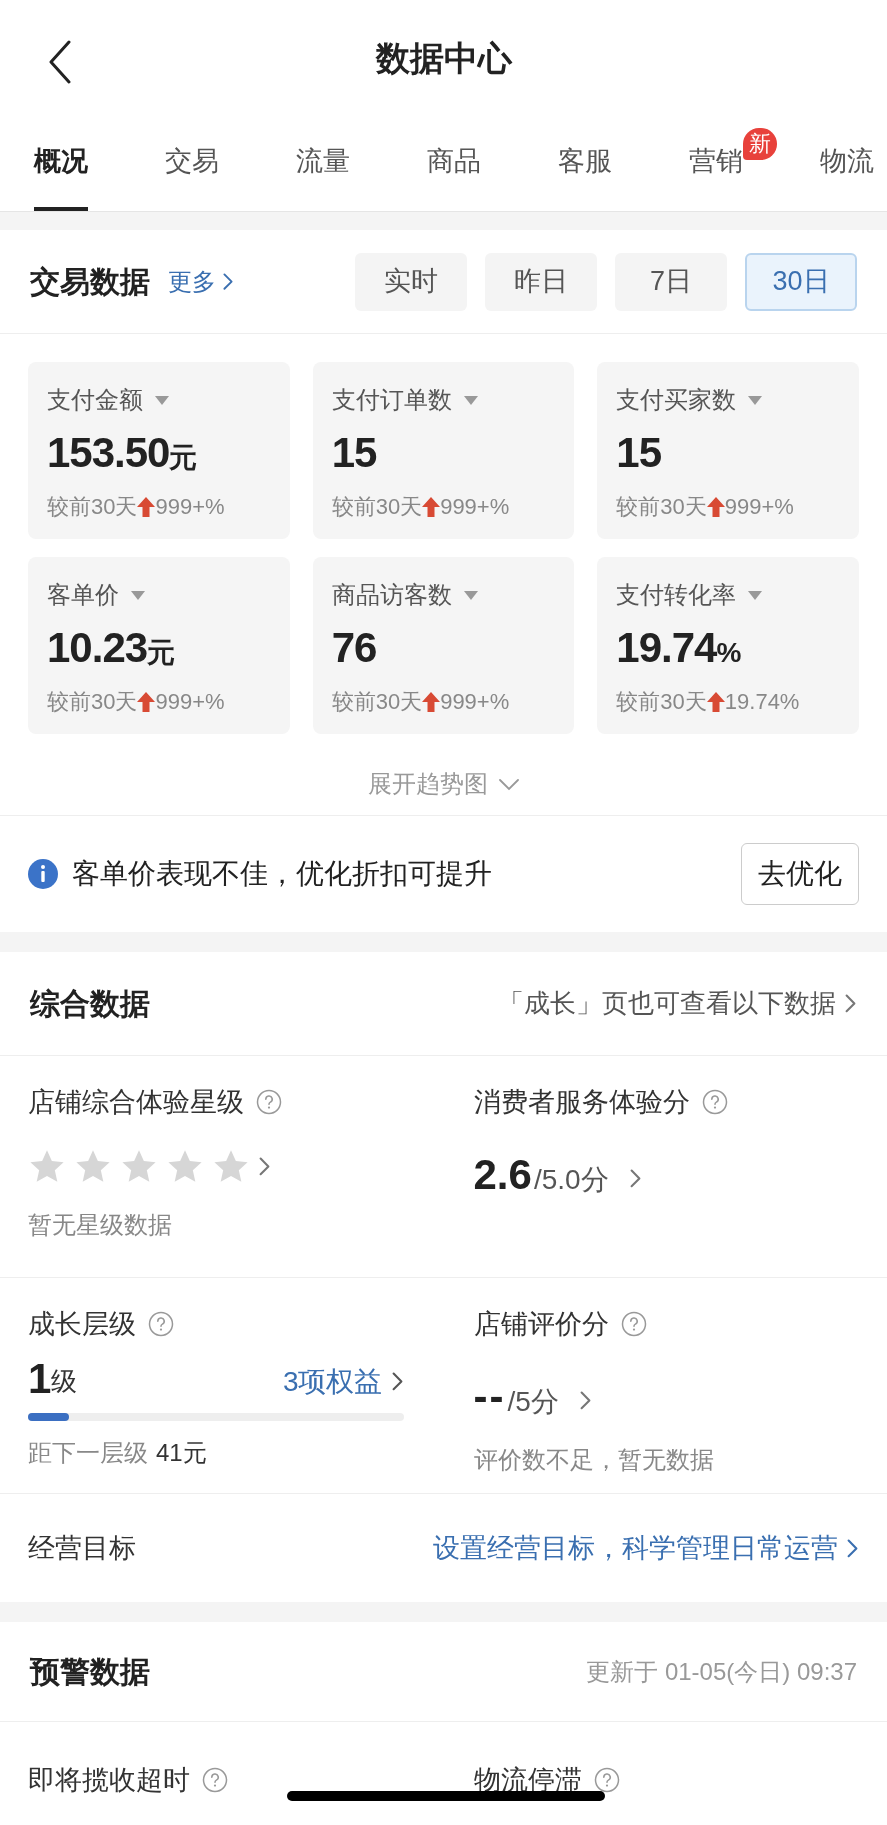 The width and height of the screenshot is (887, 1825). Describe the element at coordinates (443, 450) in the screenshot. I see `metric-card: 支付订单数 15 较前30天 999+%` at that location.